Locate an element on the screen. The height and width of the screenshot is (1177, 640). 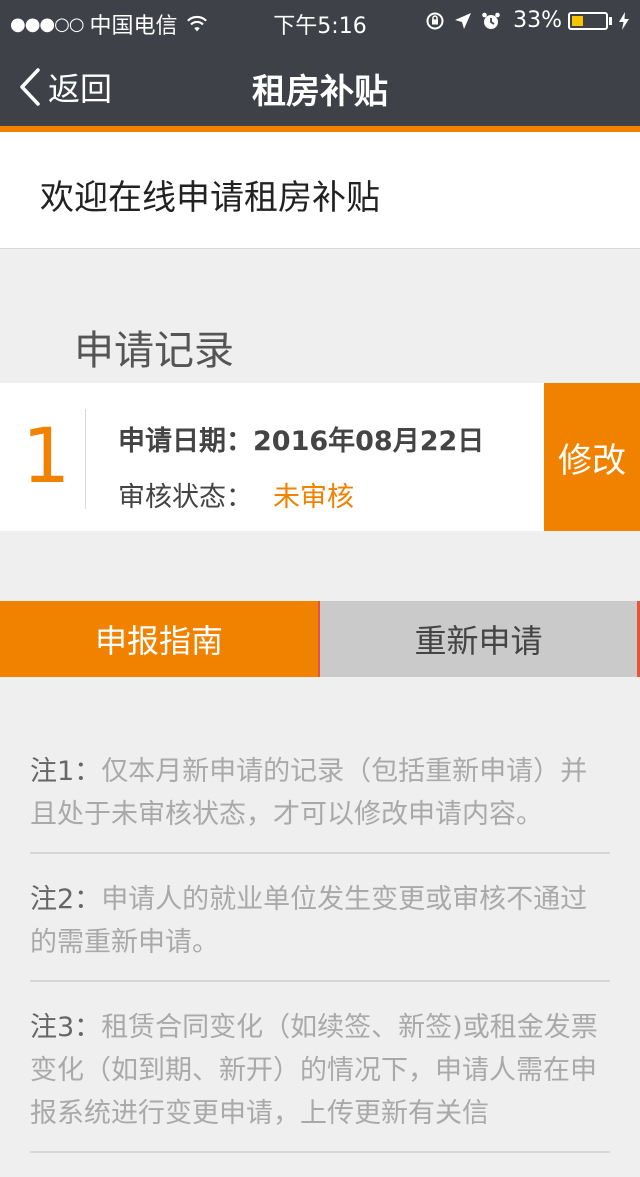
battery-cap is located at coordinates (610, 20).